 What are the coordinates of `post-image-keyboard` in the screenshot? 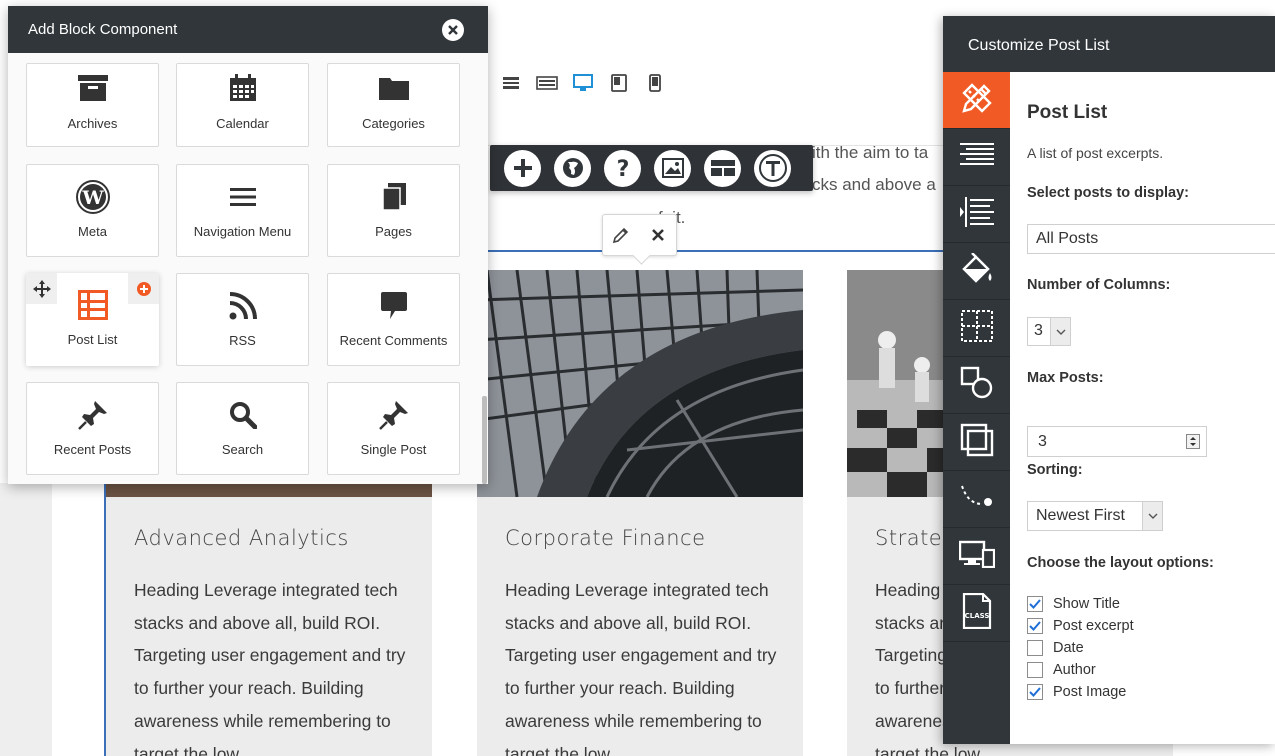 It's located at (269, 490).